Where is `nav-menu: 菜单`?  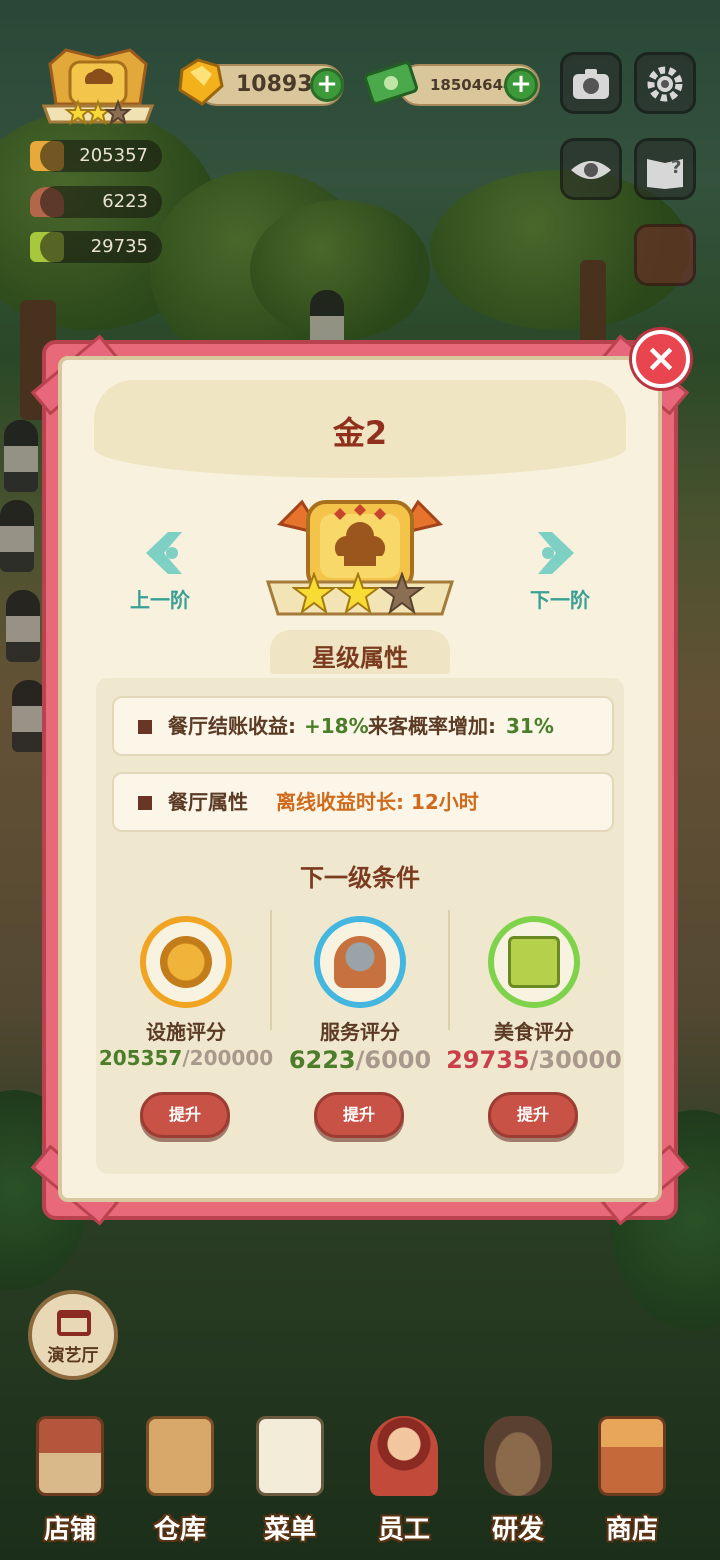
nav-menu: 菜单 is located at coordinates (290, 1481).